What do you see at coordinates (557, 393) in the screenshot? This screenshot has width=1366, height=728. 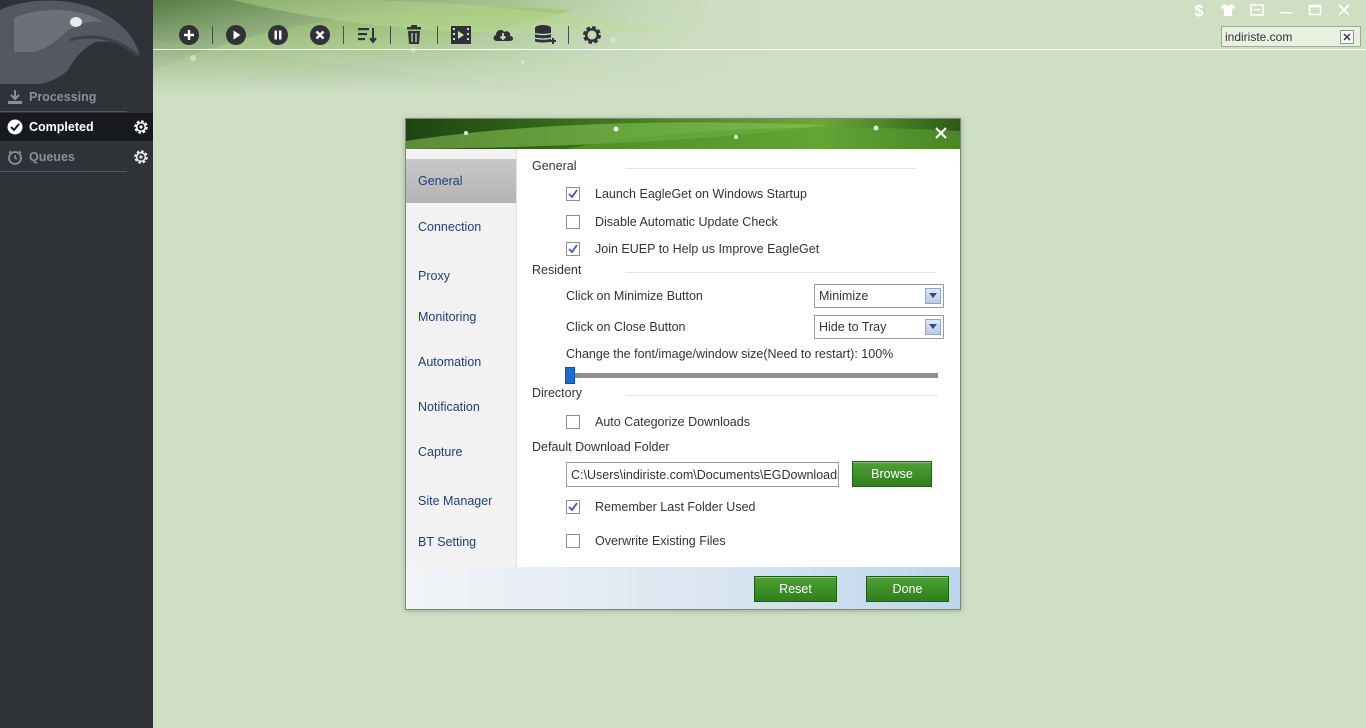 I see `section-directory: Directory` at bounding box center [557, 393].